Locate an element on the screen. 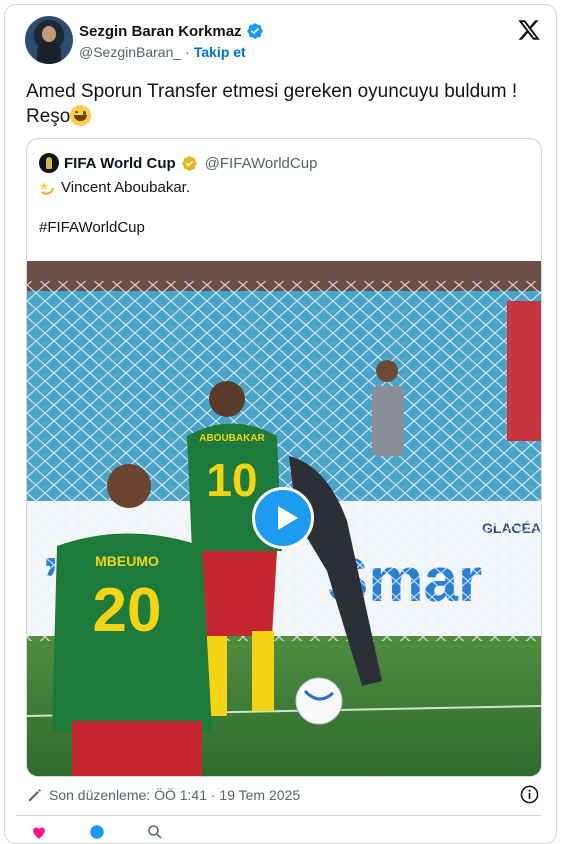  search-action is located at coordinates (155, 832).